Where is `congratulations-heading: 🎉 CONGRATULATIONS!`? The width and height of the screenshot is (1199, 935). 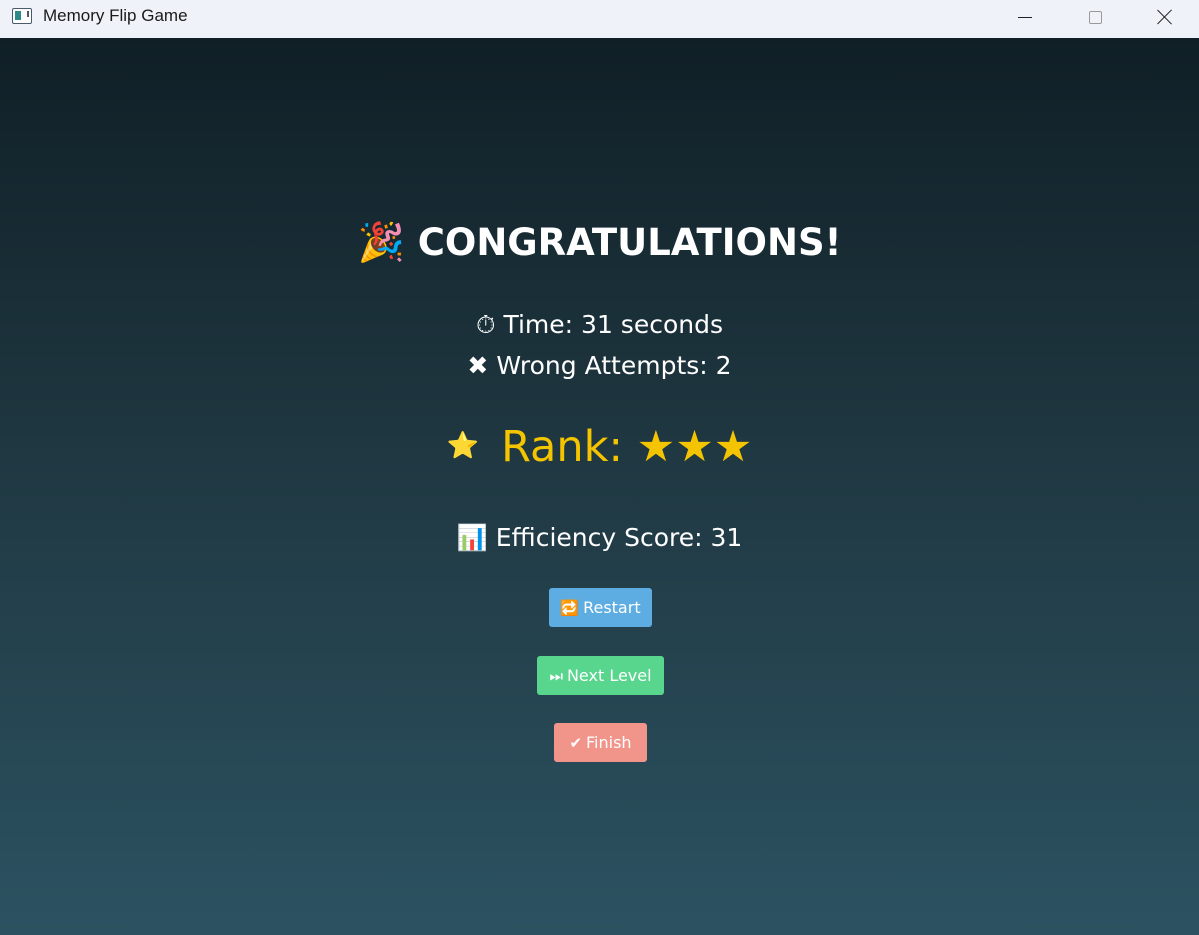
congratulations-heading: 🎉 CONGRATULATIONS! is located at coordinates (599, 242).